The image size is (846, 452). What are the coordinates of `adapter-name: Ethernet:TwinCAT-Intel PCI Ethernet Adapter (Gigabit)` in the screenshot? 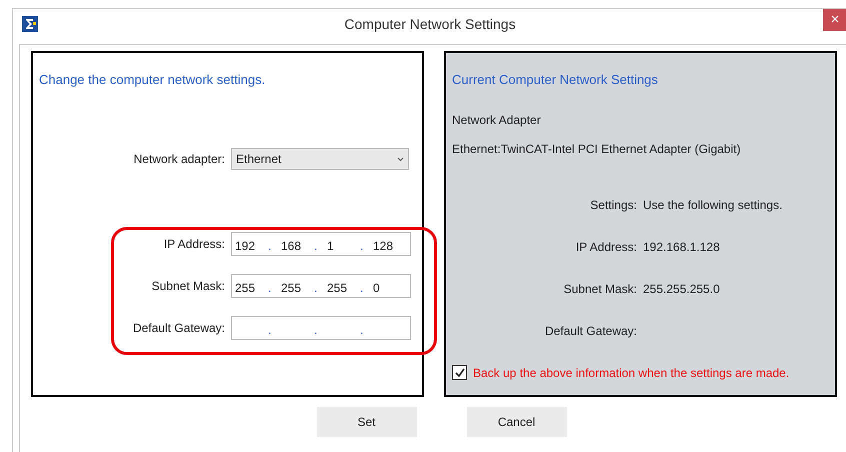 It's located at (597, 149).